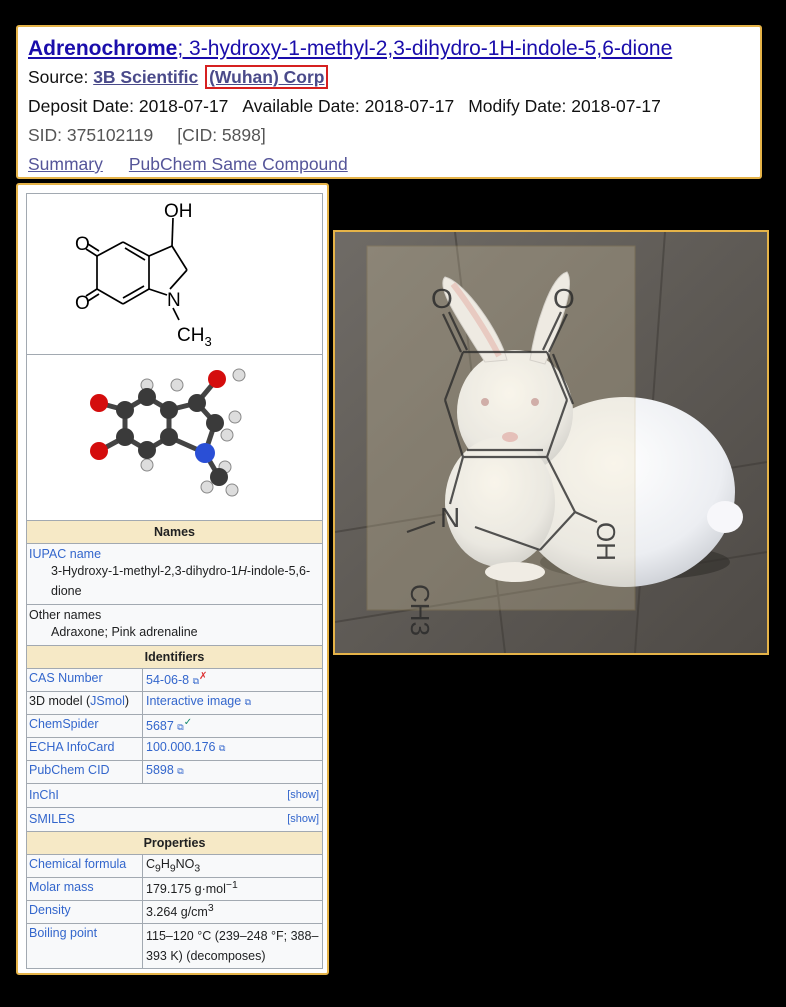 Image resolution: width=786 pixels, height=1007 pixels. What do you see at coordinates (102, 48) in the screenshot?
I see `compound-name-link: Adrenochrome` at bounding box center [102, 48].